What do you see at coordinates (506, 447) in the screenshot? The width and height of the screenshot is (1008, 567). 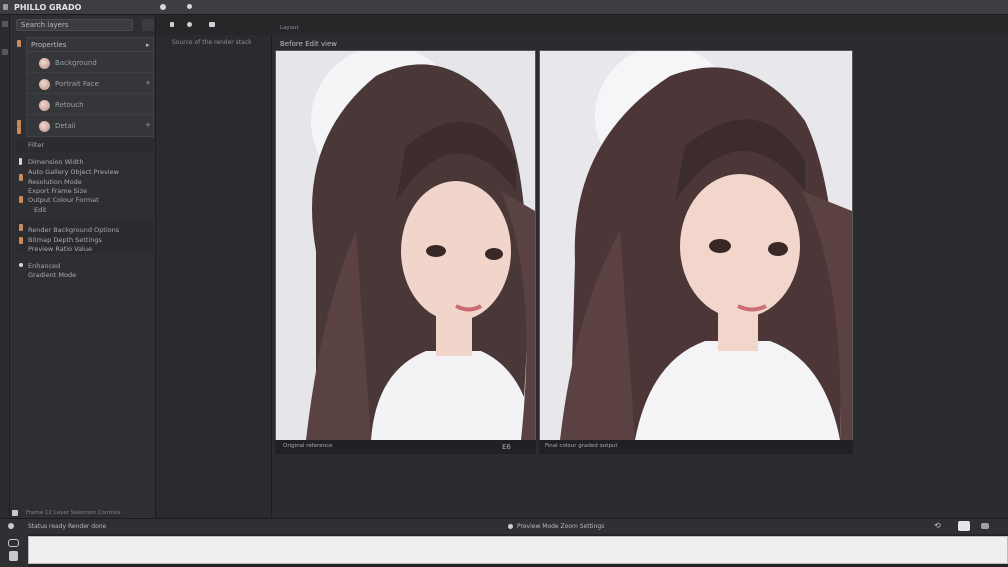 I see `before-badge: E6` at bounding box center [506, 447].